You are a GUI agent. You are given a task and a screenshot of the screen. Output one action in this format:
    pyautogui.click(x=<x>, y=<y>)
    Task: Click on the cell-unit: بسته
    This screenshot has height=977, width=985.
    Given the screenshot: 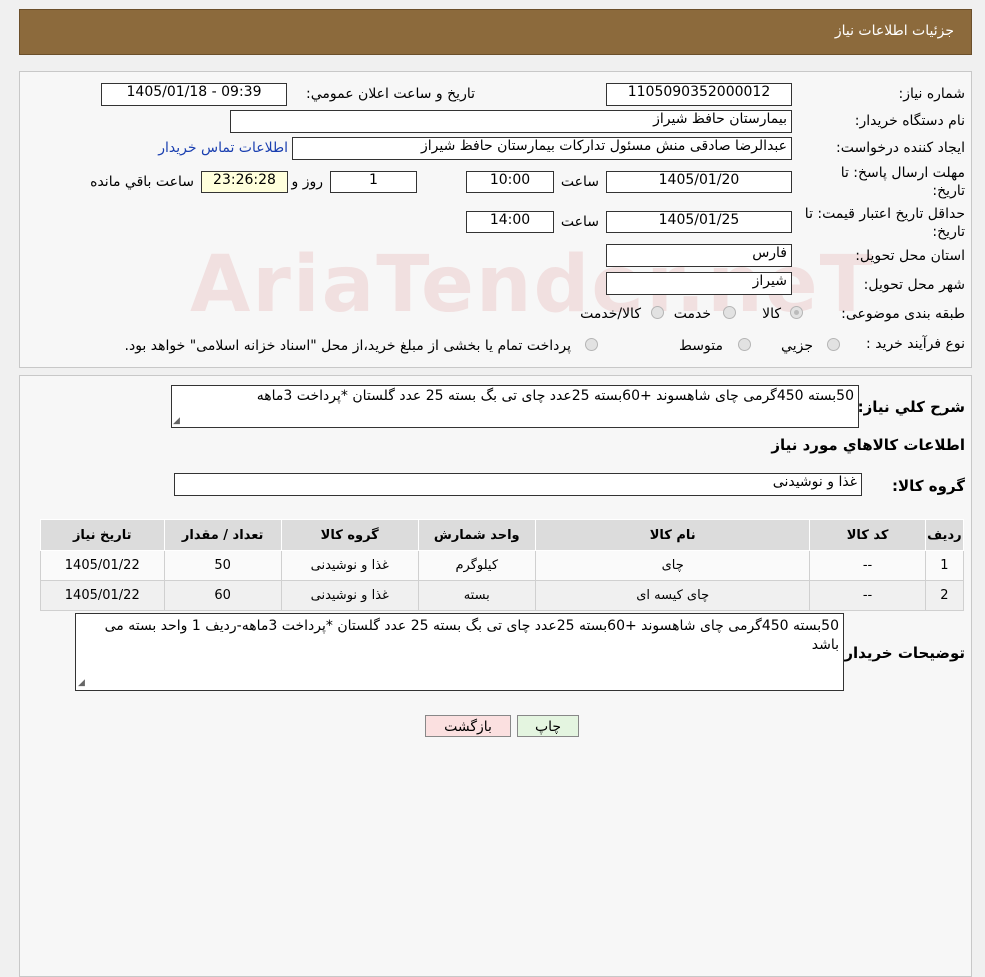 What is the action you would take?
    pyautogui.click(x=476, y=595)
    